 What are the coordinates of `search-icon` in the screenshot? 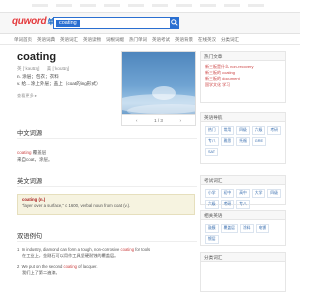 It's located at (174, 22).